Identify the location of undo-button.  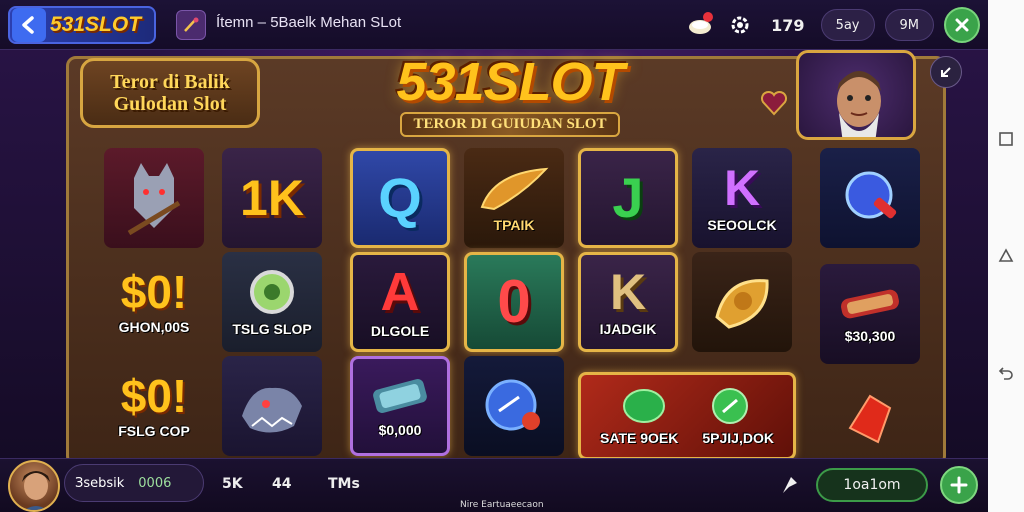
(946, 72).